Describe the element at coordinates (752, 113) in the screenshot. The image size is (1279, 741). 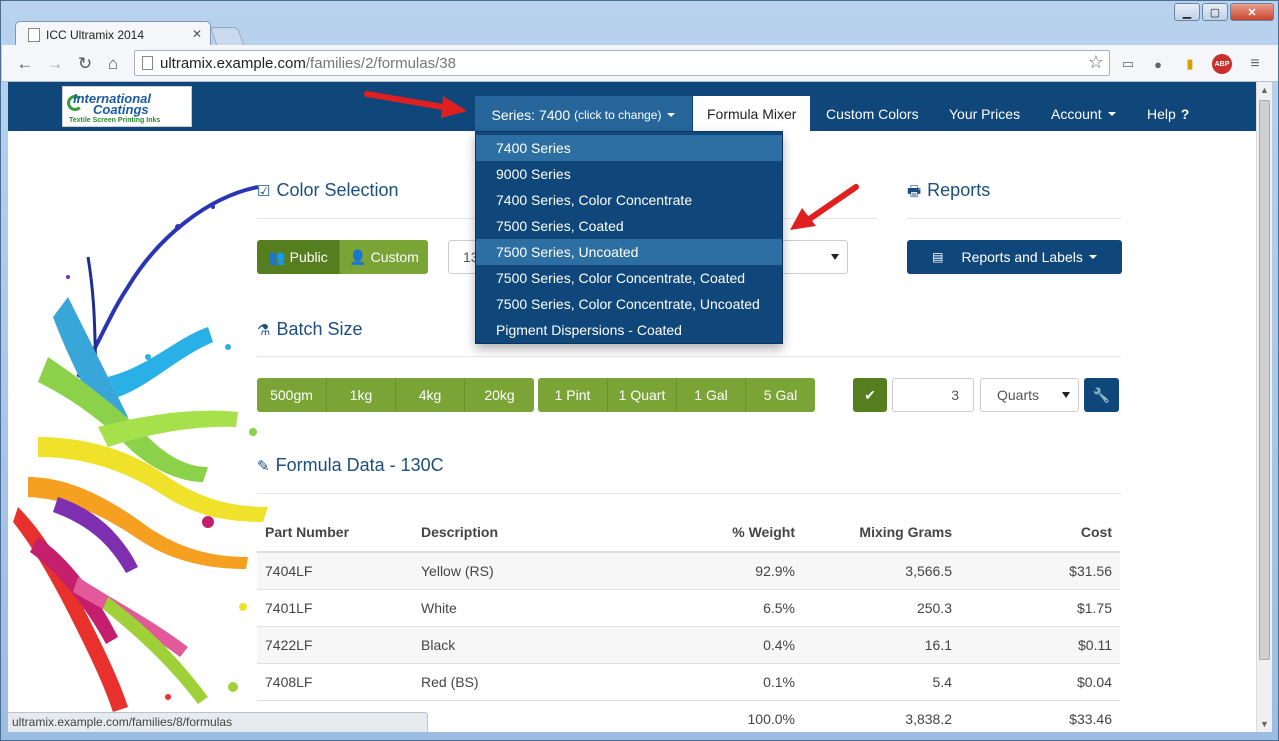
I see `nav-formula-mixer: Formula Mixer` at that location.